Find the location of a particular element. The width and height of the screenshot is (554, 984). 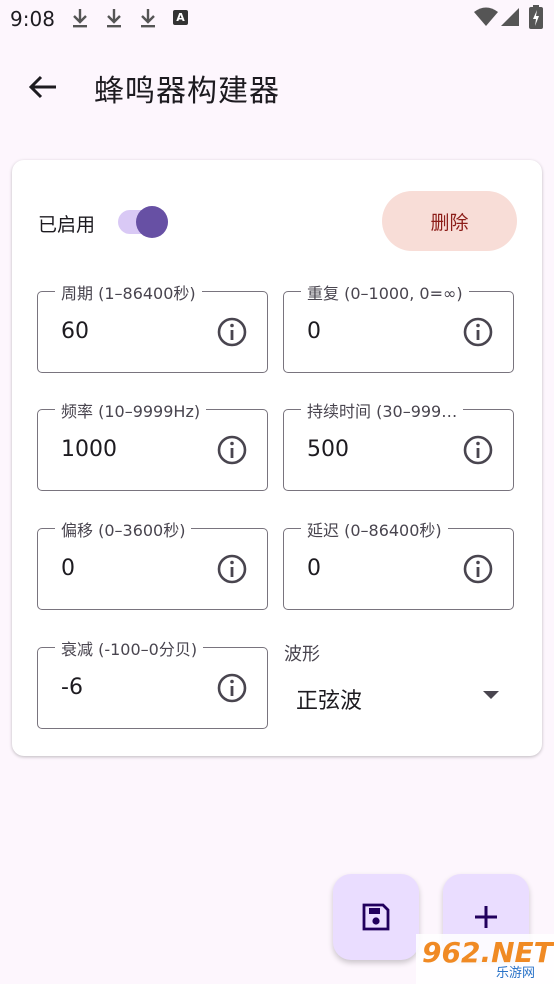

battery-charging-icon is located at coordinates (536, 17).